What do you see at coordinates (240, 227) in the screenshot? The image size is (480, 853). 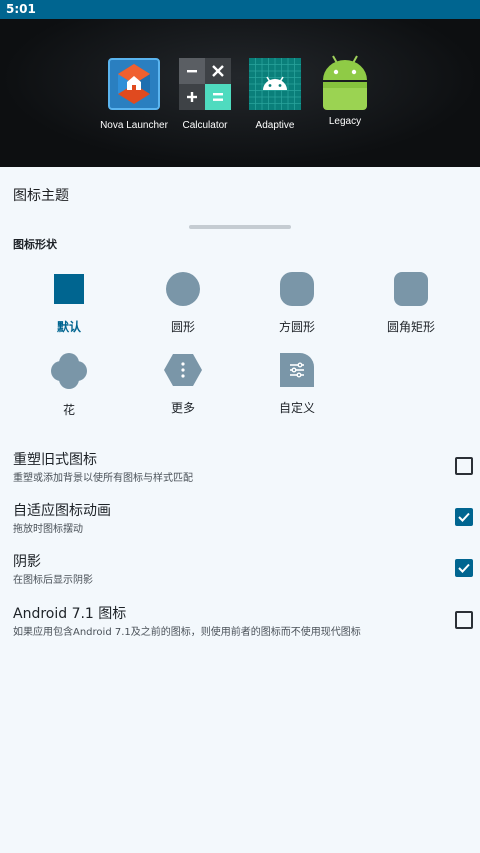 I see `drag-handle` at bounding box center [240, 227].